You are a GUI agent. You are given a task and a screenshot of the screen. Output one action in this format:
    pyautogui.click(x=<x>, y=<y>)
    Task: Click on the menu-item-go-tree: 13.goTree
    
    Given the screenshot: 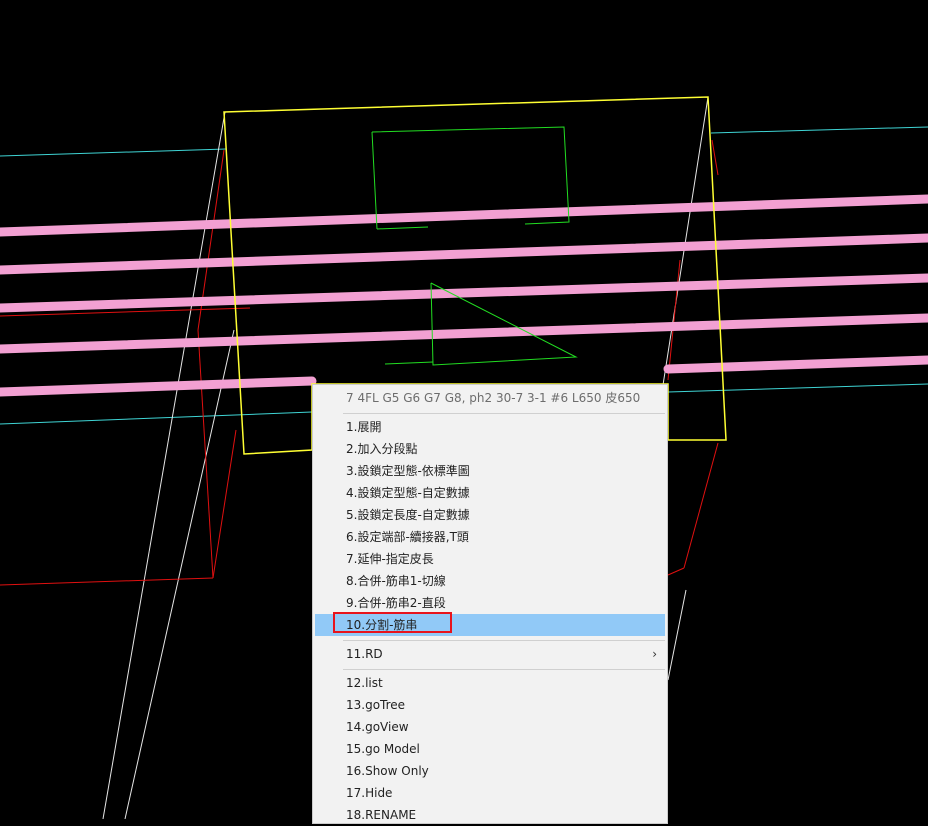 What is the action you would take?
    pyautogui.click(x=490, y=705)
    